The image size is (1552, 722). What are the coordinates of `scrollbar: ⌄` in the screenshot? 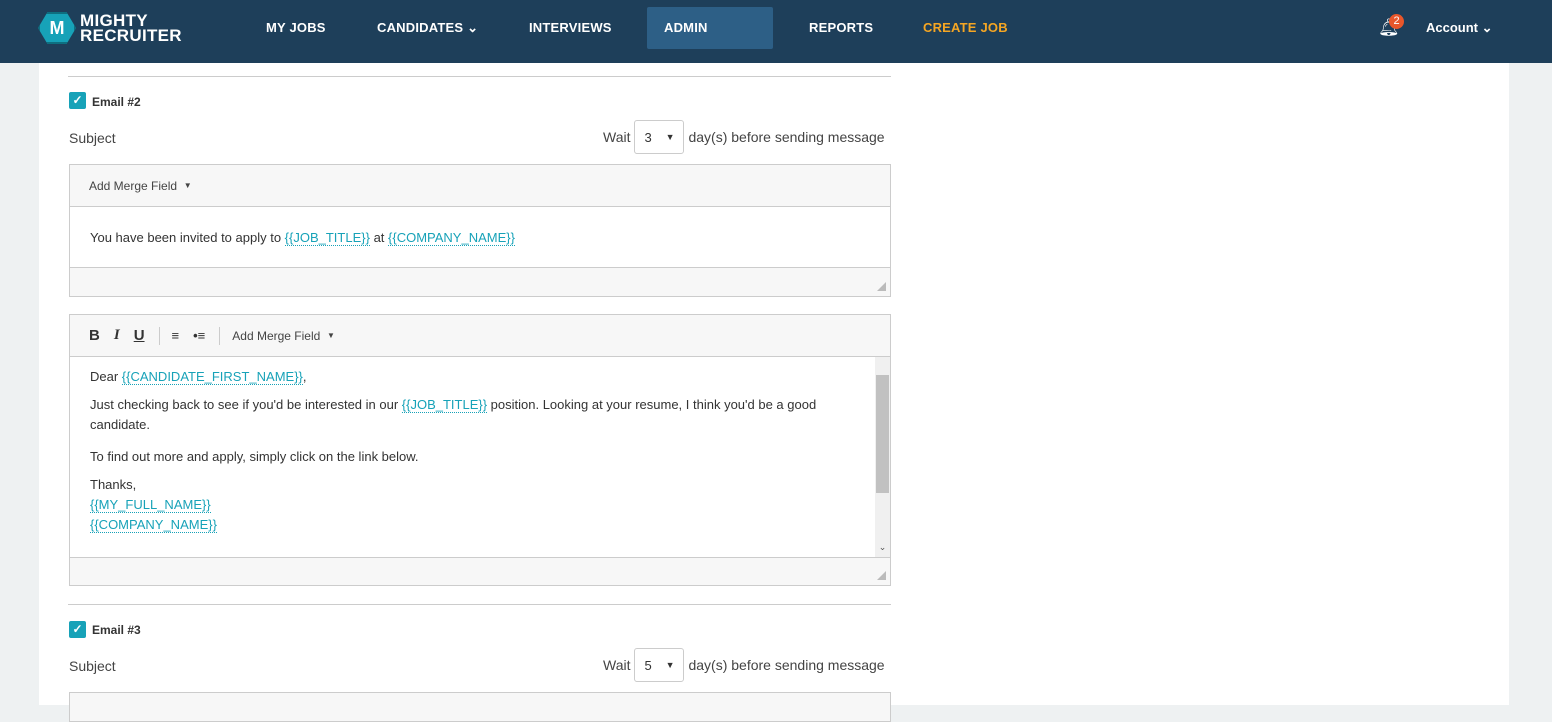 It's located at (882, 457).